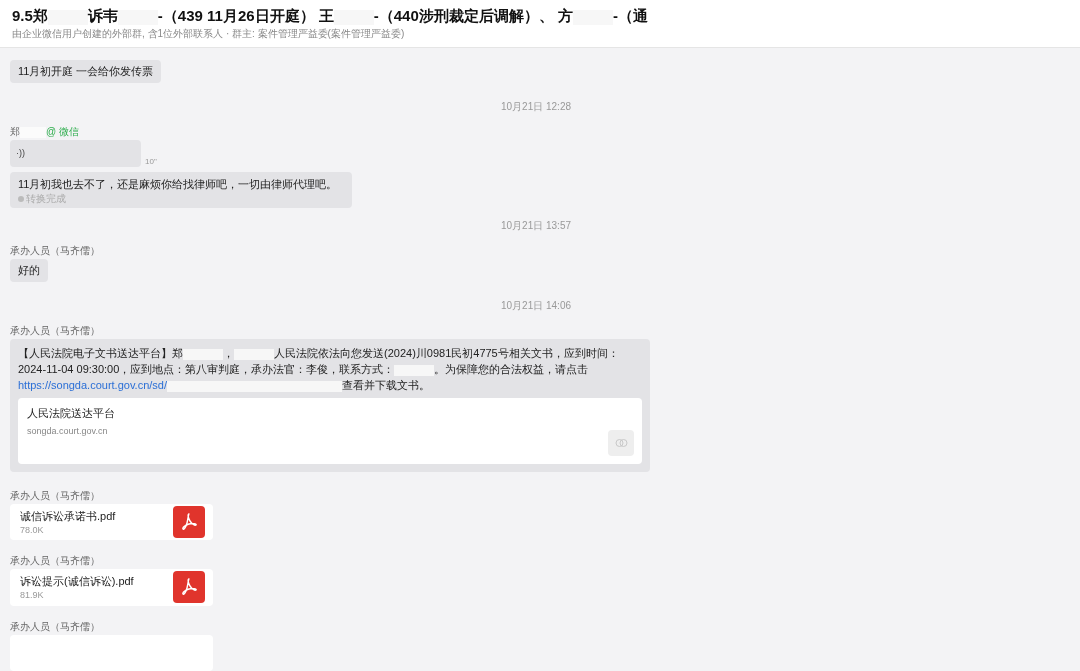 The width and height of the screenshot is (1080, 671). I want to click on chat-title: 9.5郑 诉韦 -（439 11月26日开庭） 王 -（440涉刑裁定后调解）、 方 -（通, so click(330, 16).